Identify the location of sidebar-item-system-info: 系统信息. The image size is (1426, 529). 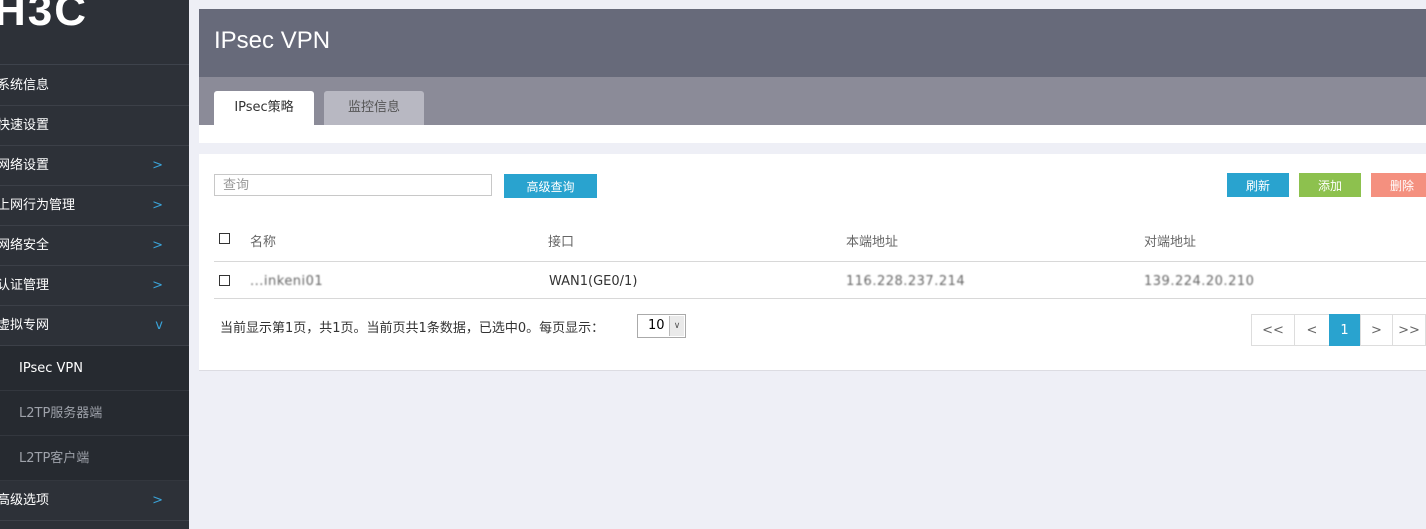
(94, 86).